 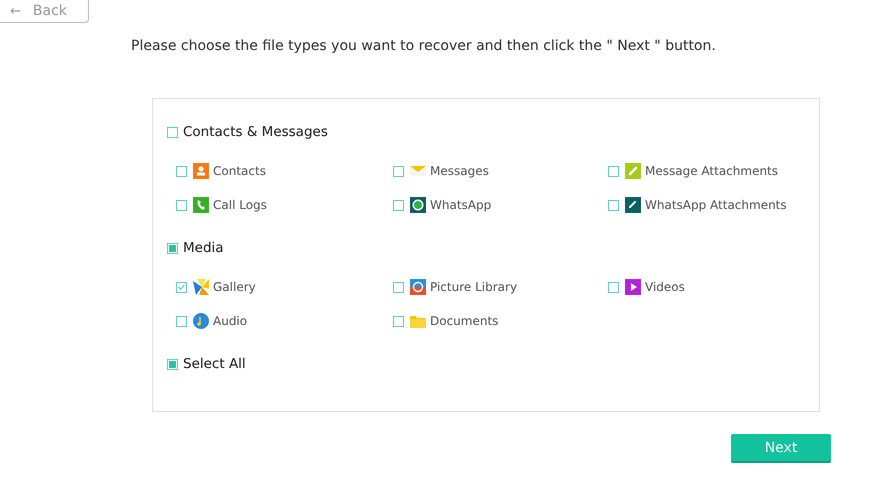 I want to click on folder-icon, so click(x=418, y=321).